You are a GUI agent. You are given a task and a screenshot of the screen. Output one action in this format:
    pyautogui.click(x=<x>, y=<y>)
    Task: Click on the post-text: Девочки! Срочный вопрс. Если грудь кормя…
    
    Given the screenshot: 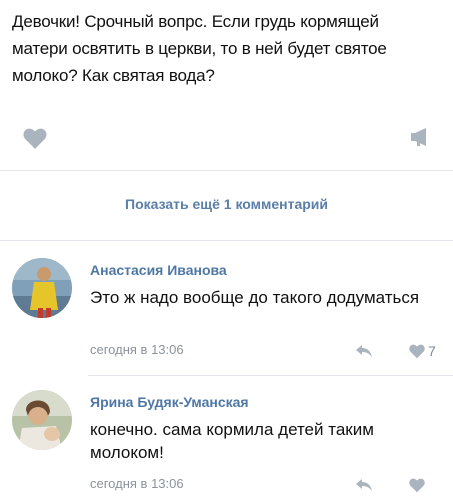 What is the action you would take?
    pyautogui.click(x=199, y=48)
    